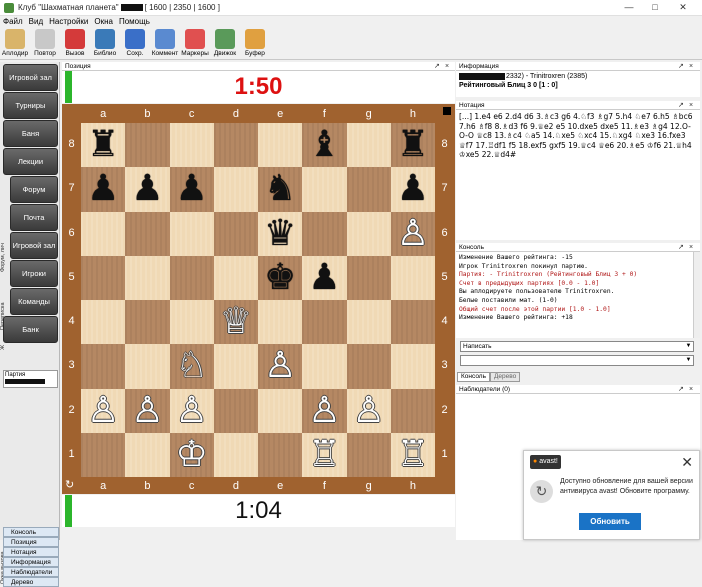  I want to click on sidebar-button-5: Почта, so click(34, 217).